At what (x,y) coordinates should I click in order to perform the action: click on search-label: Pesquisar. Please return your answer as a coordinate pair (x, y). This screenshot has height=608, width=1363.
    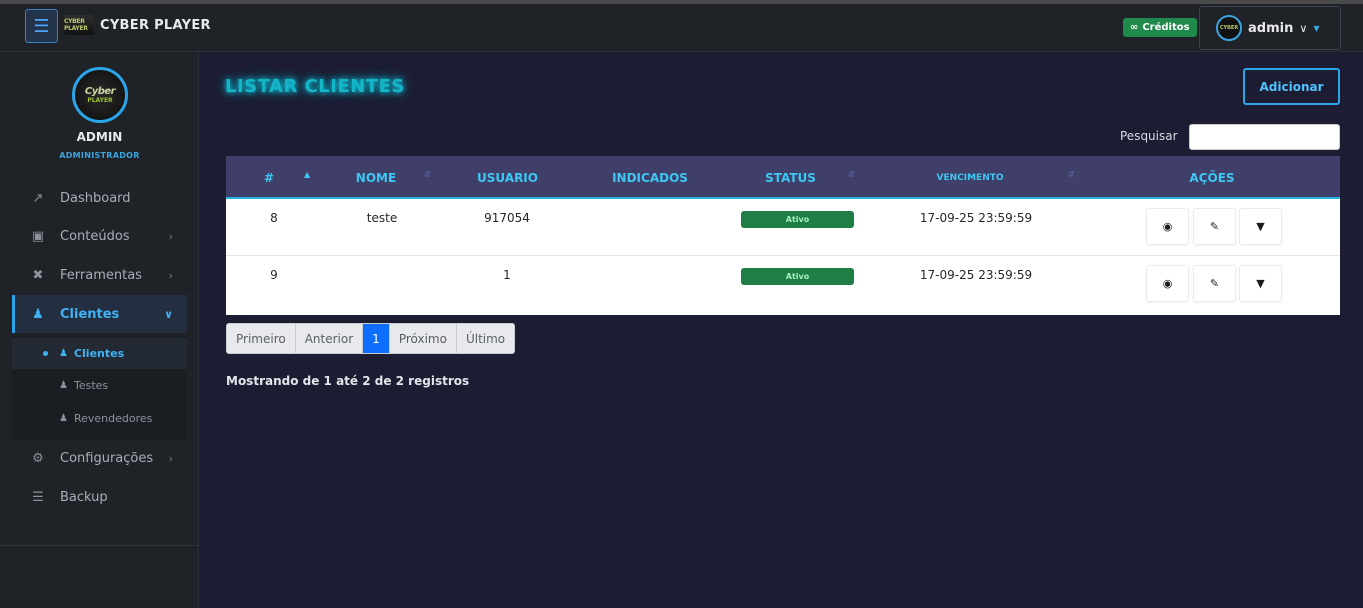
    Looking at the image, I should click on (1149, 136).